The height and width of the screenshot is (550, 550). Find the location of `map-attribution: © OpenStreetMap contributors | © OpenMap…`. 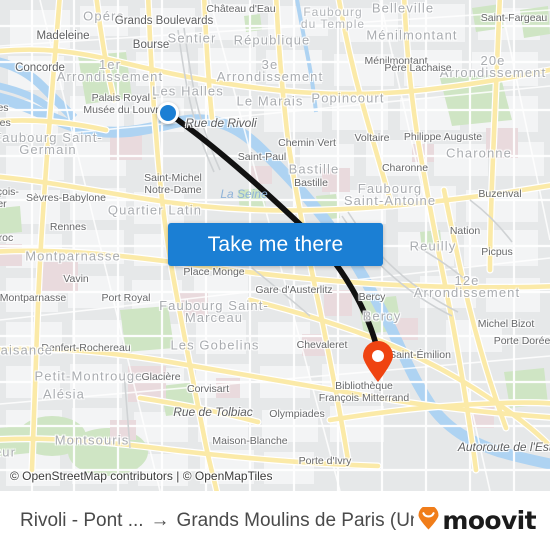

map-attribution: © OpenStreetMap contributors | © OpenMap… is located at coordinates (141, 476).